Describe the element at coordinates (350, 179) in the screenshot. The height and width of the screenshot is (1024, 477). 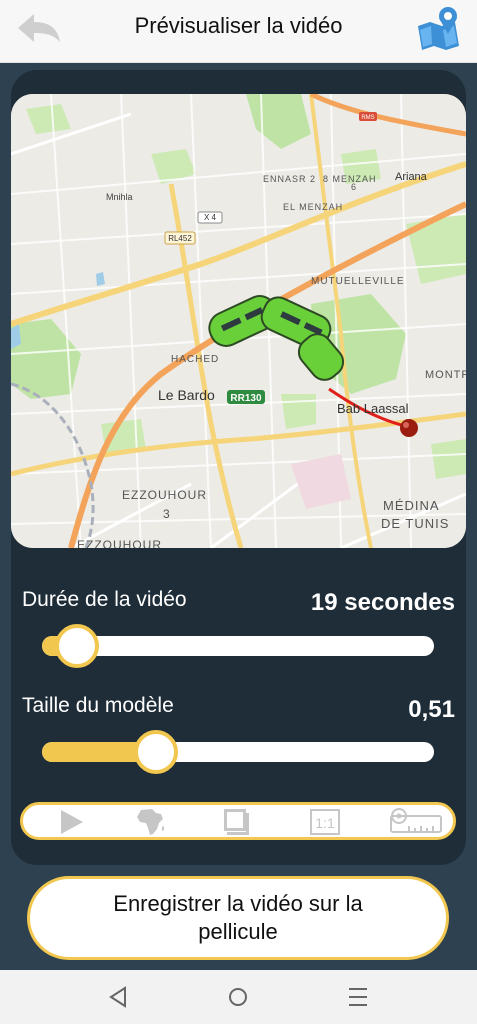
I see `map-label-menzah8: 8 MENZAH` at that location.